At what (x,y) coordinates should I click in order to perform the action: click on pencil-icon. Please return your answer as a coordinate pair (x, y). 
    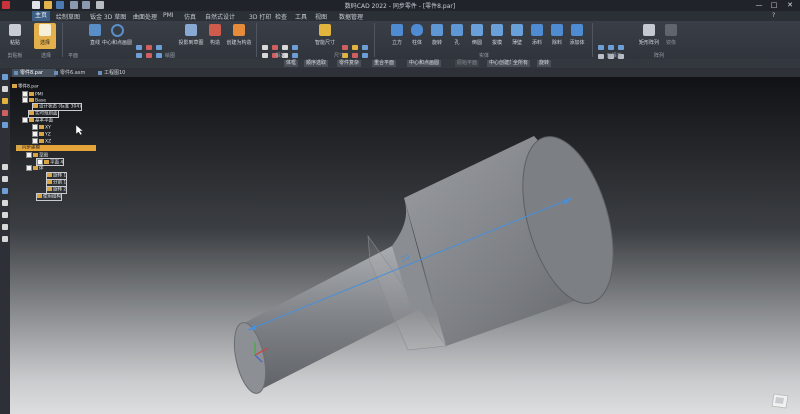
    Looking at the image, I should click on (5, 101).